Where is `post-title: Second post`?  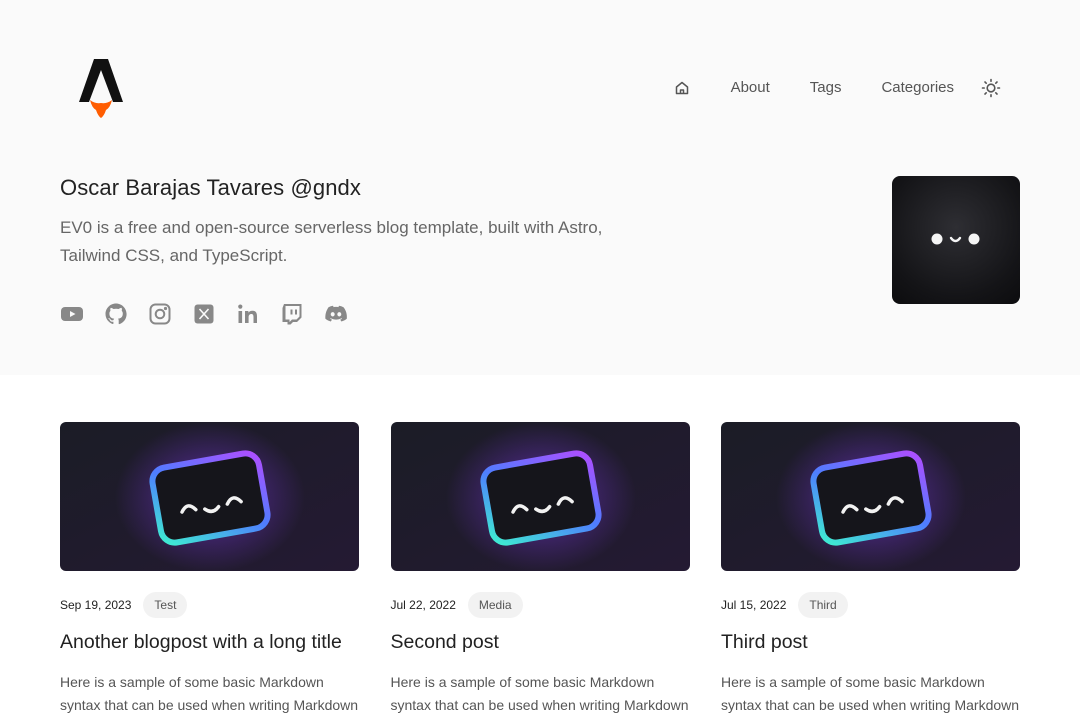
post-title: Second post is located at coordinates (540, 642).